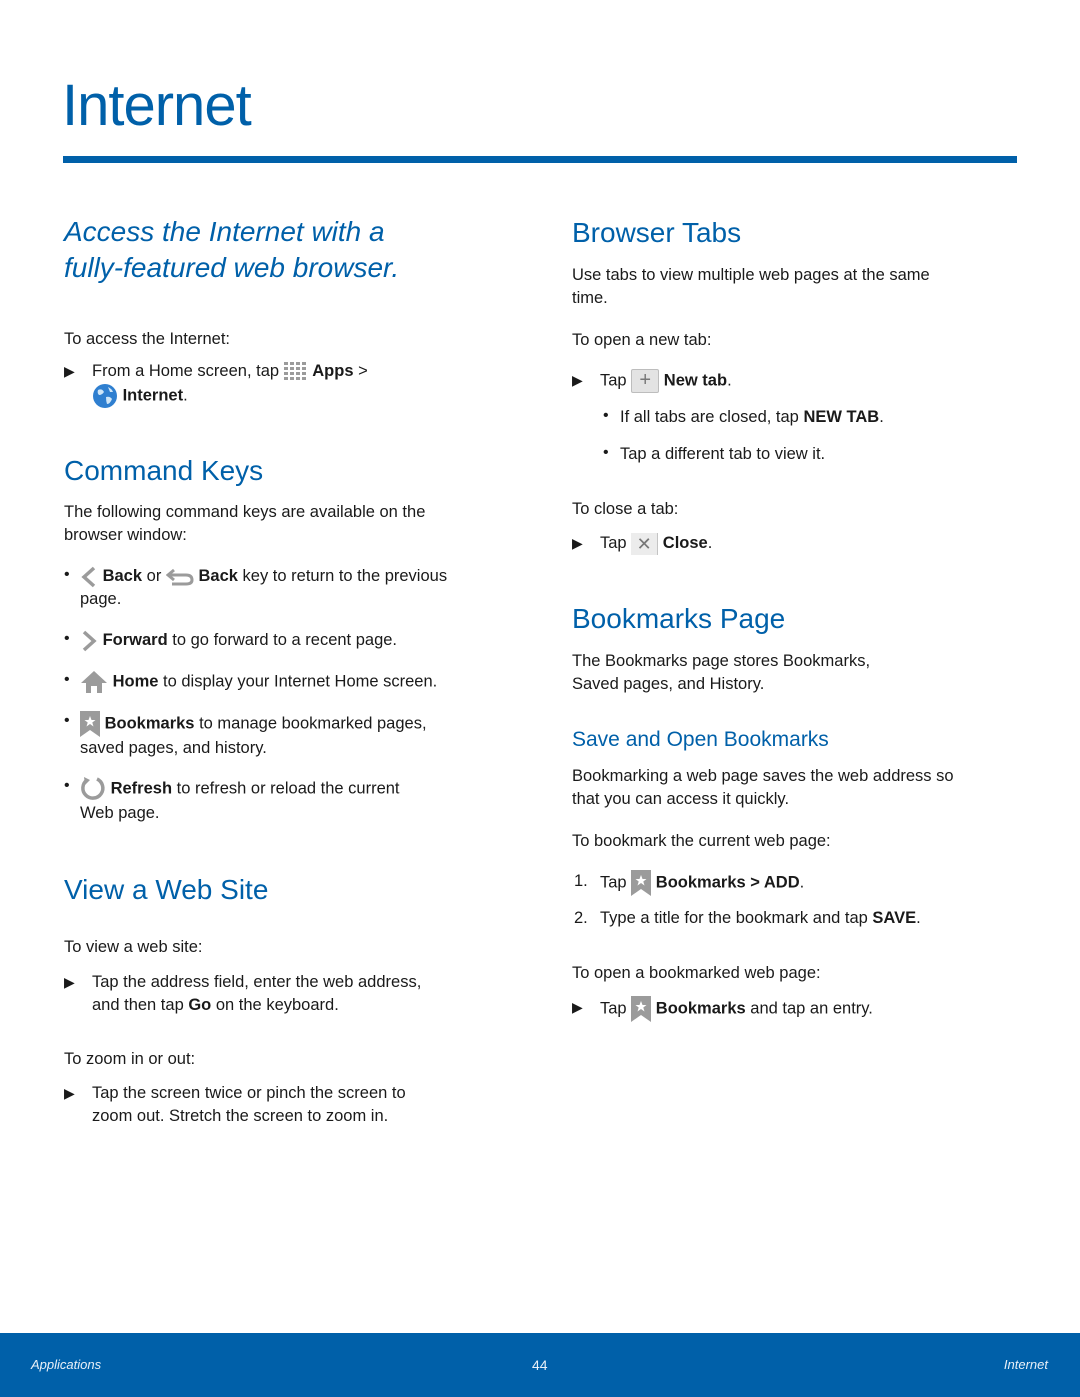  What do you see at coordinates (164, 470) in the screenshot?
I see `command-keys-heading: Command Keys` at bounding box center [164, 470].